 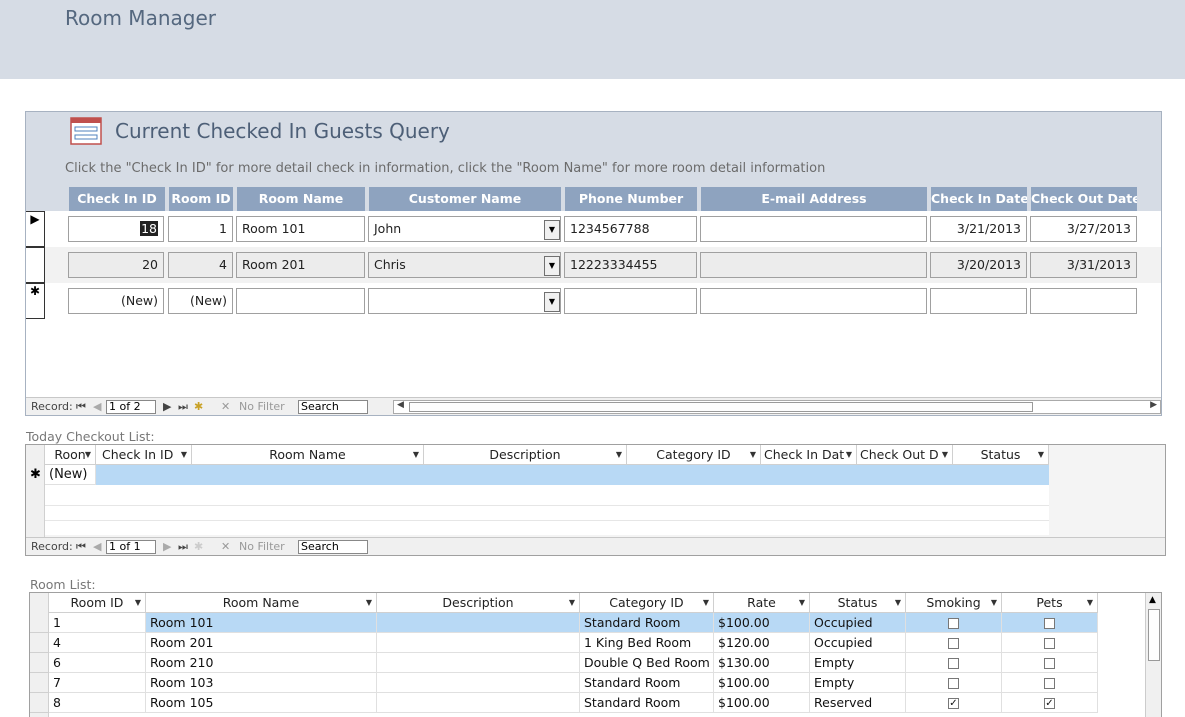 What do you see at coordinates (978, 265) in the screenshot?
I see `field-check-in-date: 3/20/2013` at bounding box center [978, 265].